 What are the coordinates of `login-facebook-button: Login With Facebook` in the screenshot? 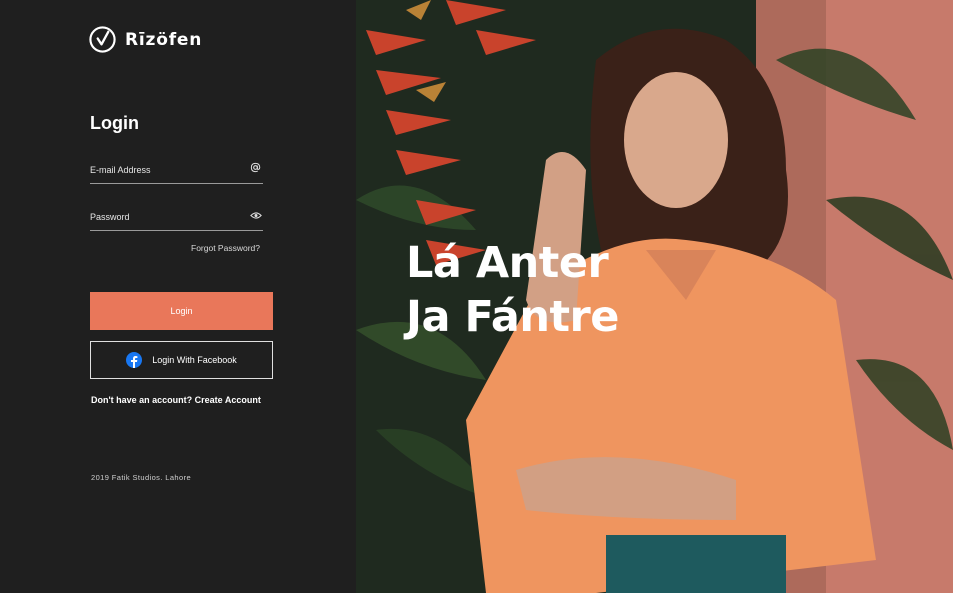 It's located at (181, 360).